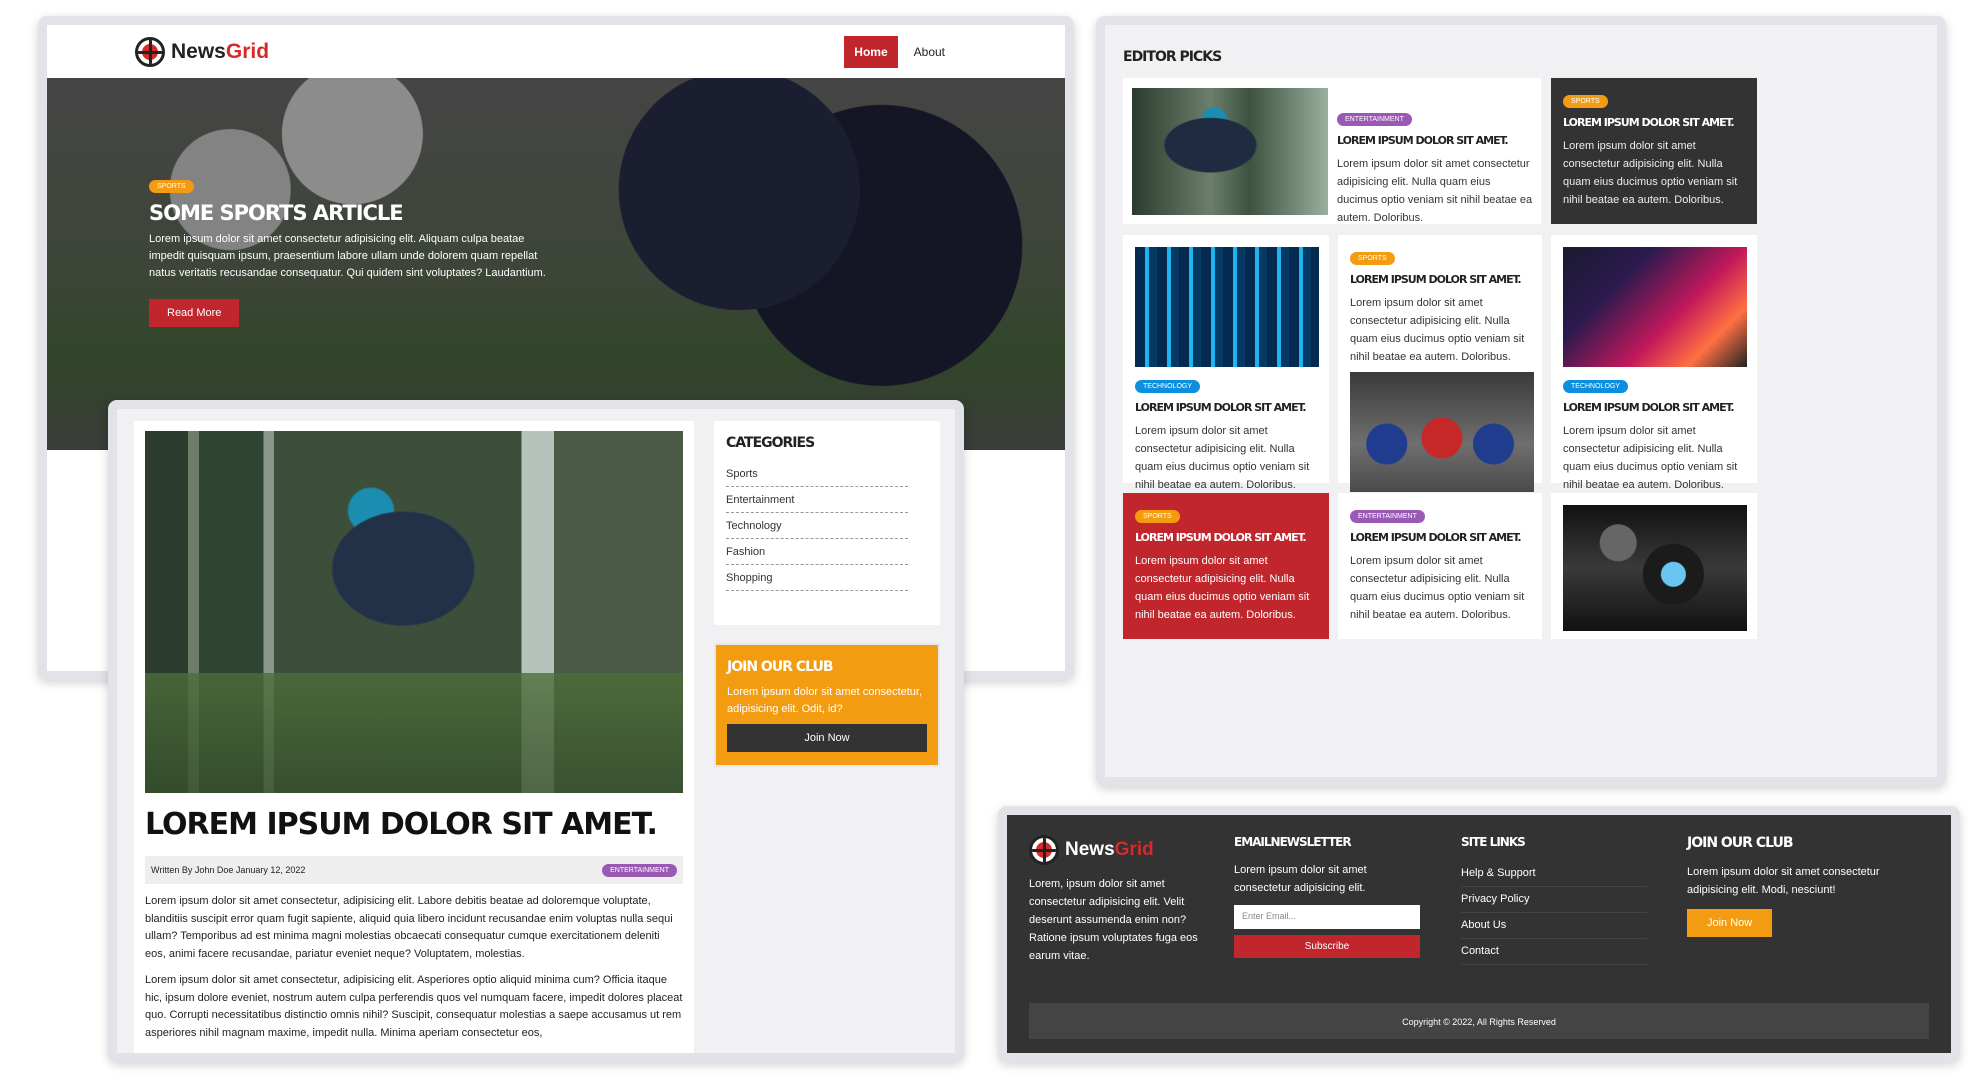 This screenshot has height=1080, width=1980. Describe the element at coordinates (817, 552) in the screenshot. I see `category-fashion: Fashion` at that location.